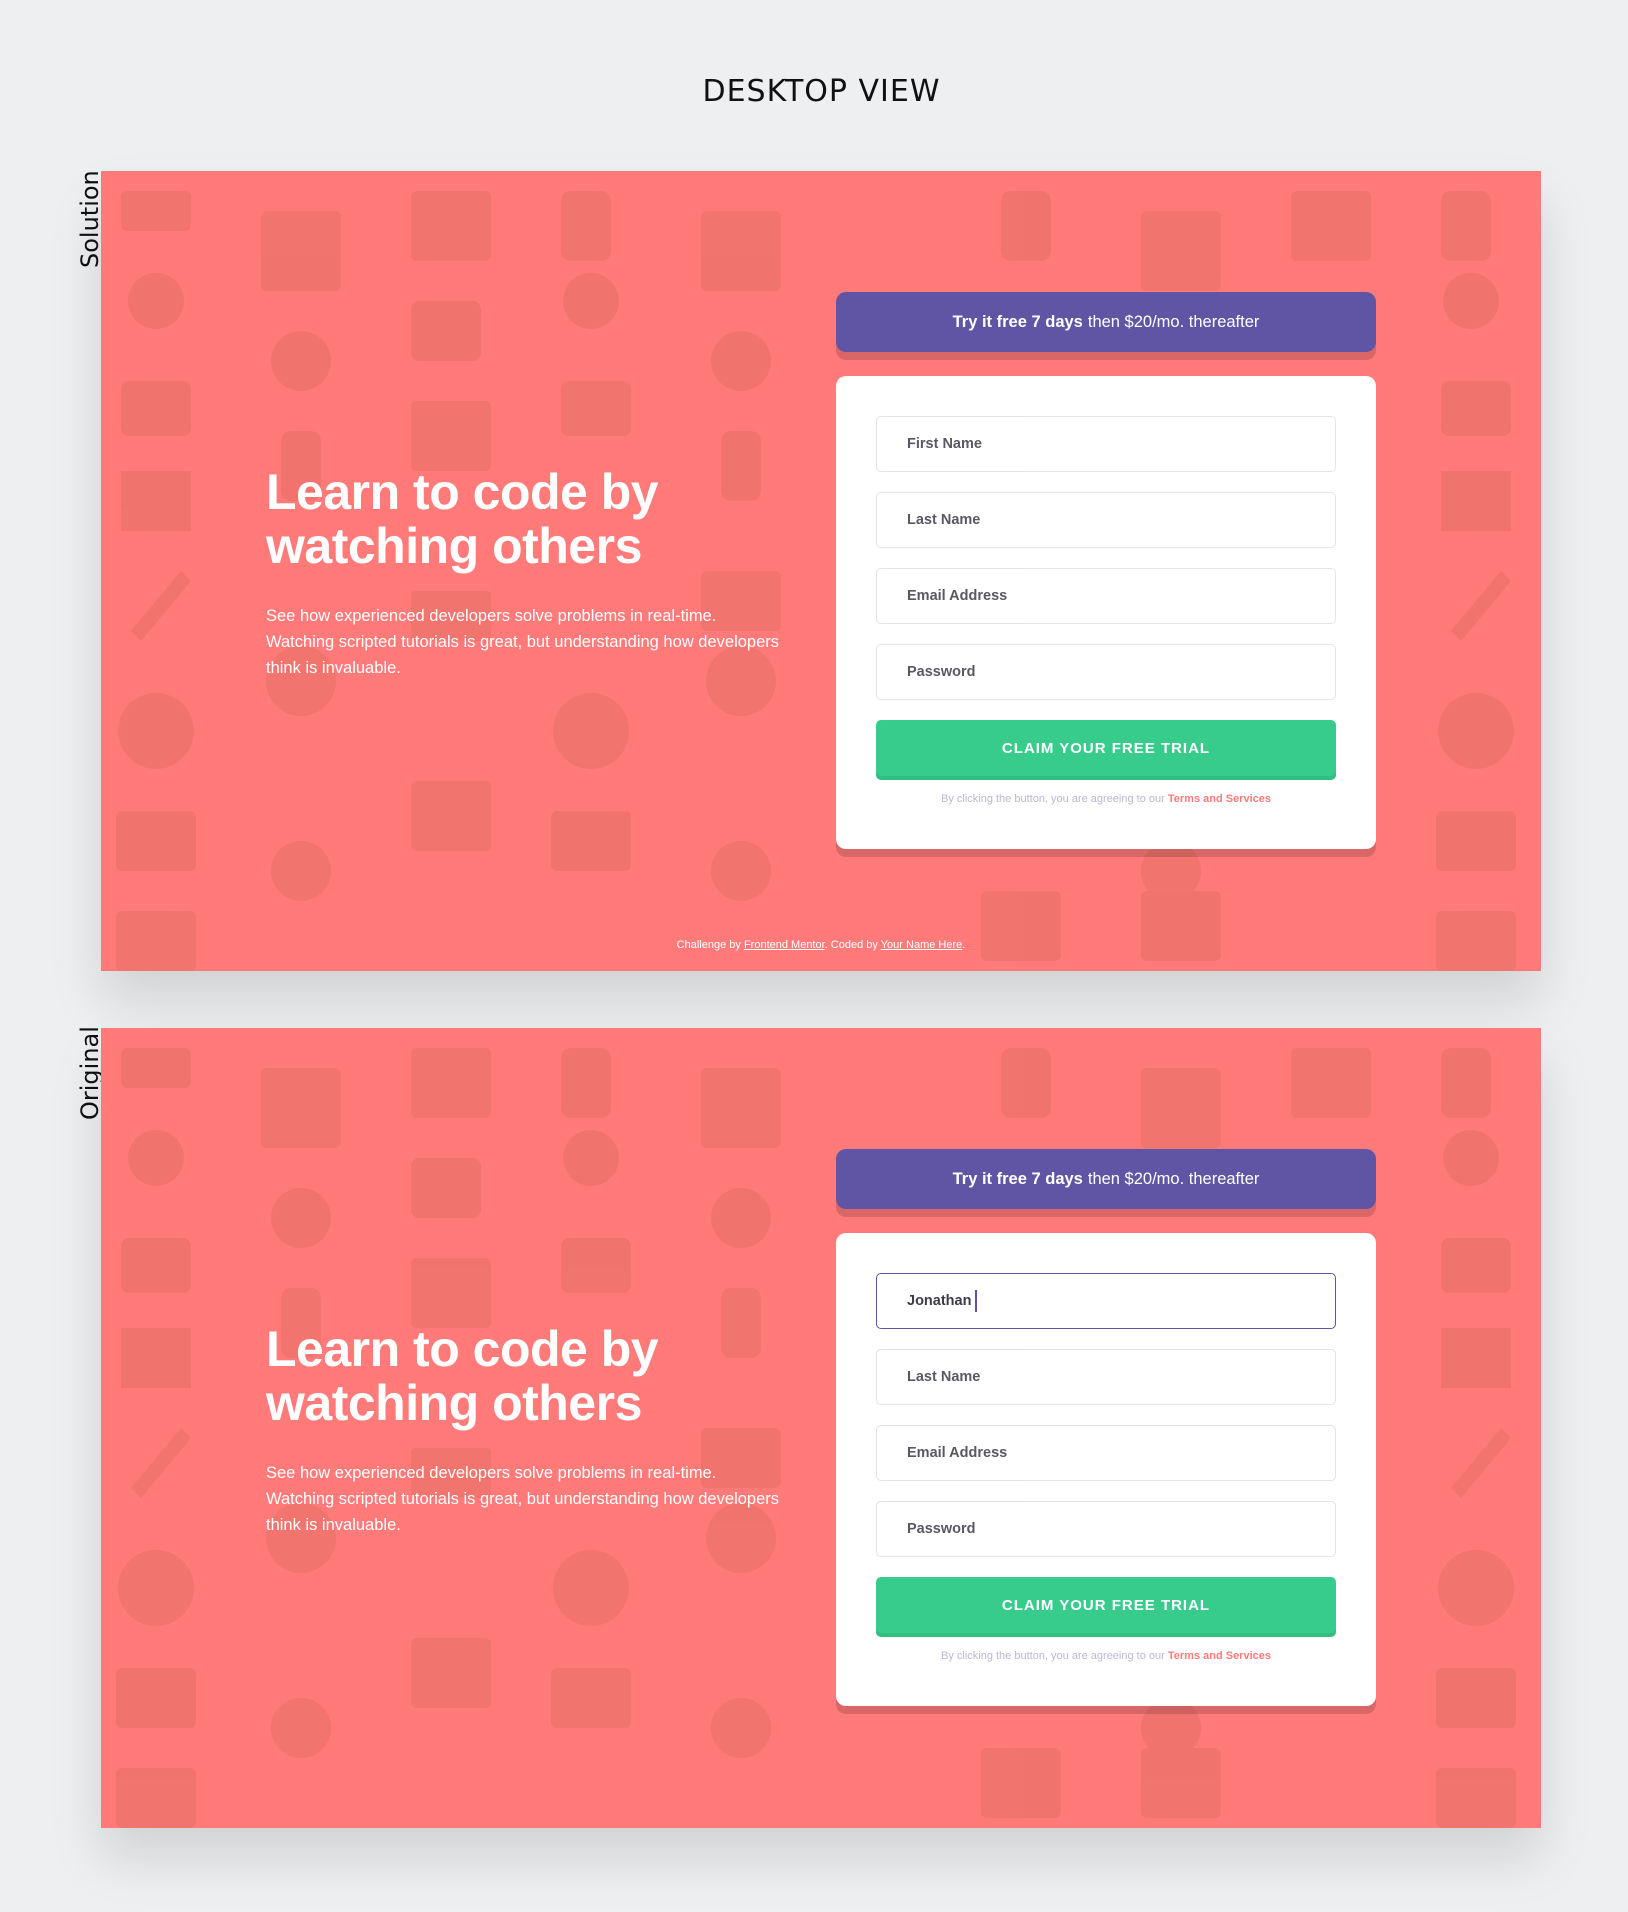  Describe the element at coordinates (964, 945) in the screenshot. I see `attribution-suffix: .` at that location.